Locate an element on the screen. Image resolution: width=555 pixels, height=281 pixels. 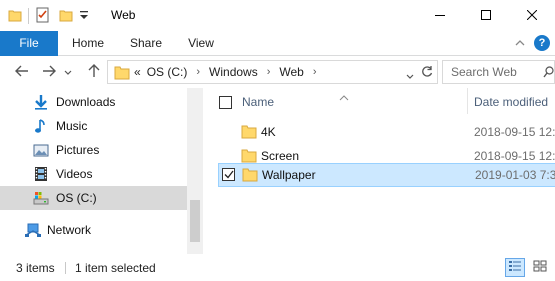
file-name: Wallpaper is located at coordinates (289, 175).